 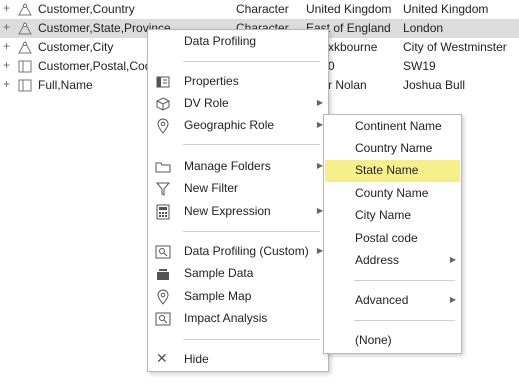 What do you see at coordinates (423, 28) in the screenshot?
I see `row-value: London` at bounding box center [423, 28].